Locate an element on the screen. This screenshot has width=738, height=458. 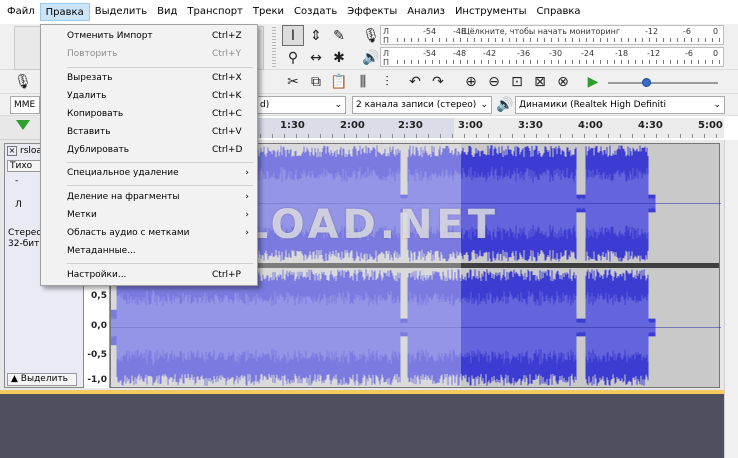
menu-item-shortcut: Ctrl+V is located at coordinates (227, 132).